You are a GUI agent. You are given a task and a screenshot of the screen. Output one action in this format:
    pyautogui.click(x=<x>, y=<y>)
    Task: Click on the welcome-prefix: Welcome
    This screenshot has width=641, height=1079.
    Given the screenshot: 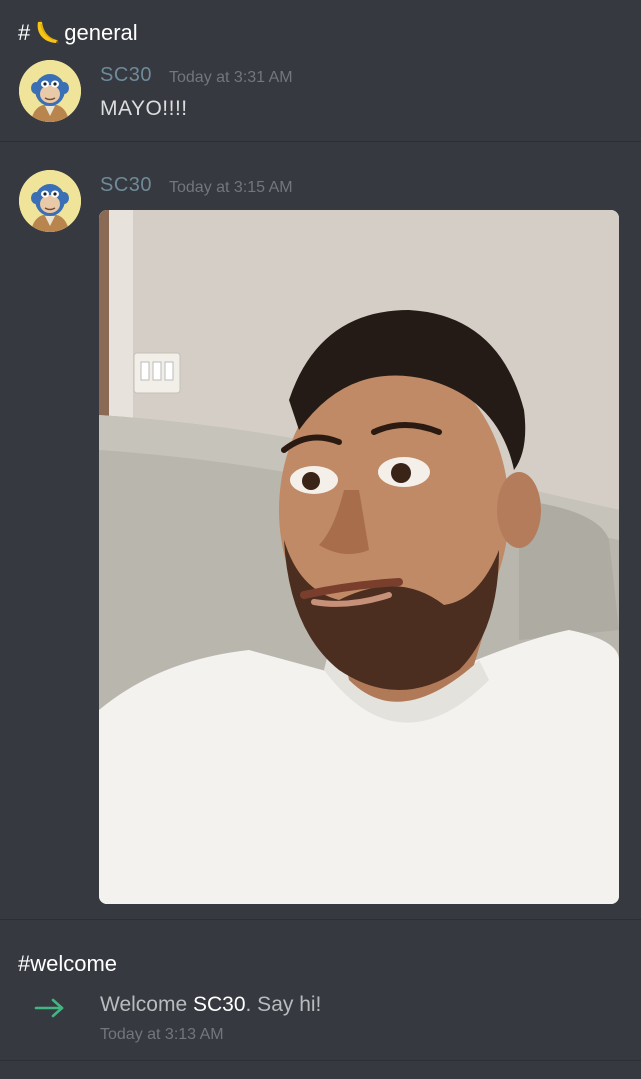 What is the action you would take?
    pyautogui.click(x=146, y=1004)
    